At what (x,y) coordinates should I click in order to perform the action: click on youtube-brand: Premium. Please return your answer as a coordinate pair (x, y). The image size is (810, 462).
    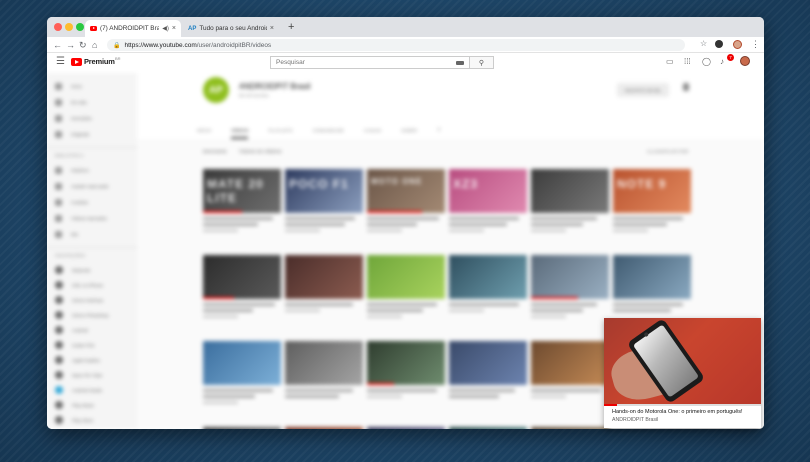
    Looking at the image, I should click on (99, 61).